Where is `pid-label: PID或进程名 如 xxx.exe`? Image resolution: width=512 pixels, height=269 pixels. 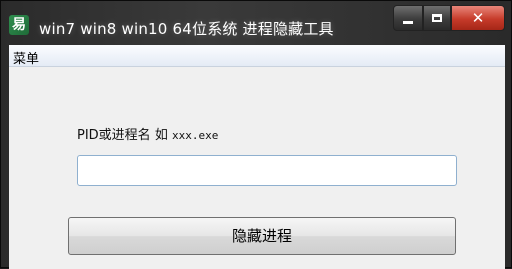 pid-label: PID或进程名 如 xxx.exe is located at coordinates (147, 133).